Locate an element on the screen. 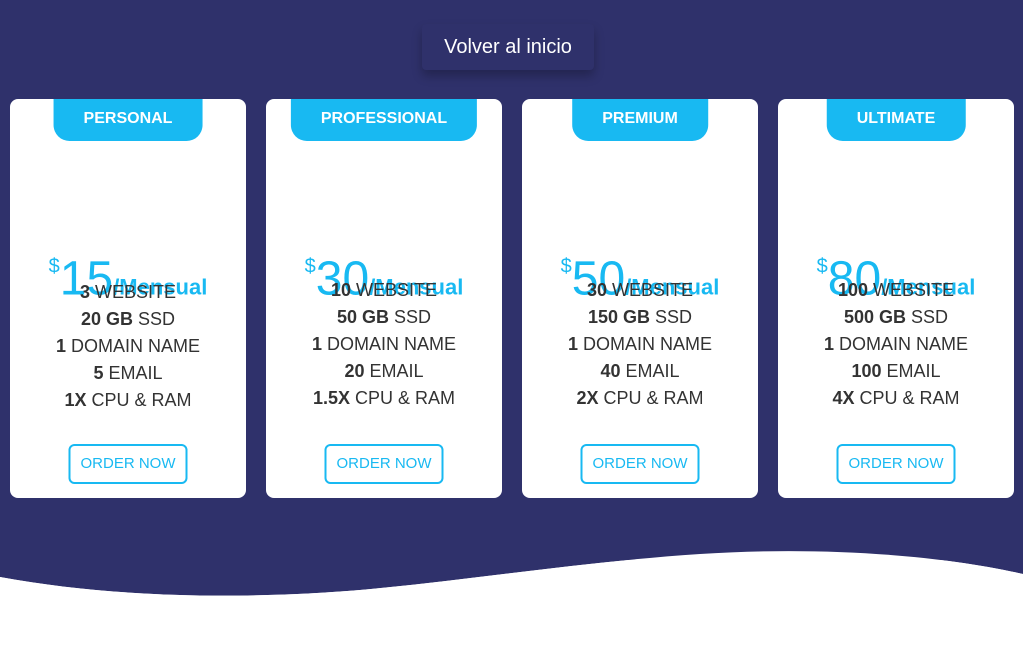 This screenshot has width=1023, height=656. feature-email: 20 EMAIL is located at coordinates (384, 371).